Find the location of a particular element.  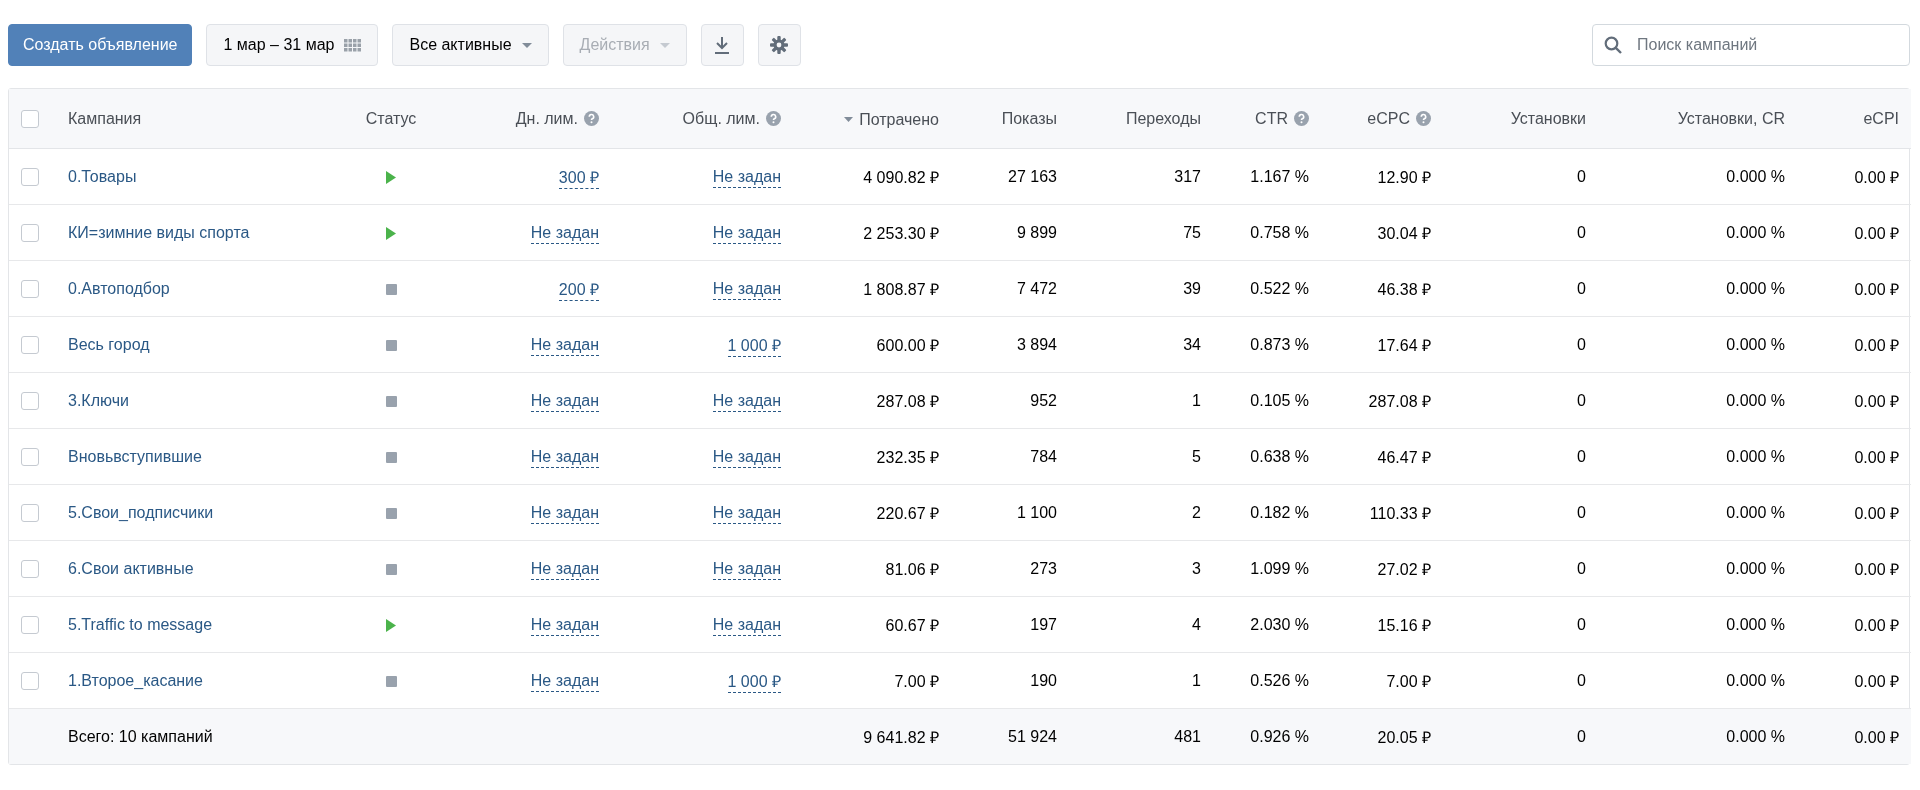

column-header: Установки is located at coordinates (1548, 118).